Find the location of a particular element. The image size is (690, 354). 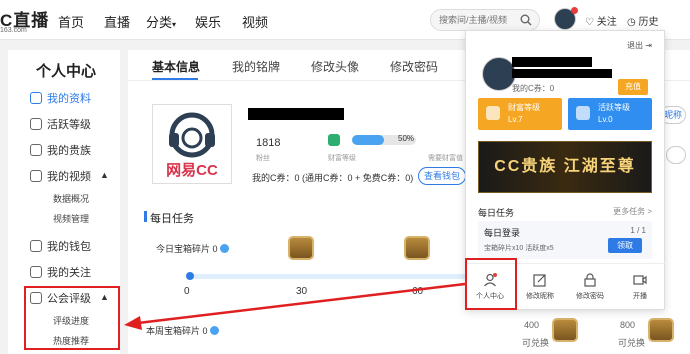

site-logo-sub: 163.com is located at coordinates (13, 30).